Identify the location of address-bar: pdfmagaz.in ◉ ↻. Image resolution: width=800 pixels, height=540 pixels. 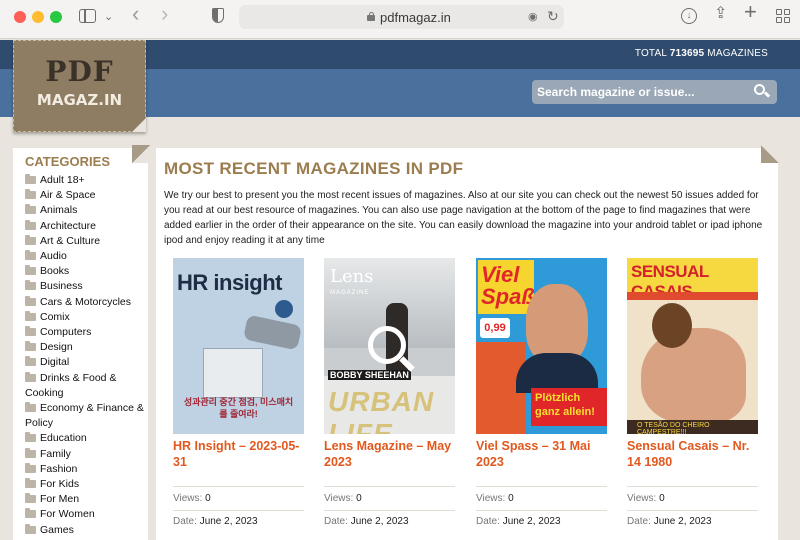
(401, 17).